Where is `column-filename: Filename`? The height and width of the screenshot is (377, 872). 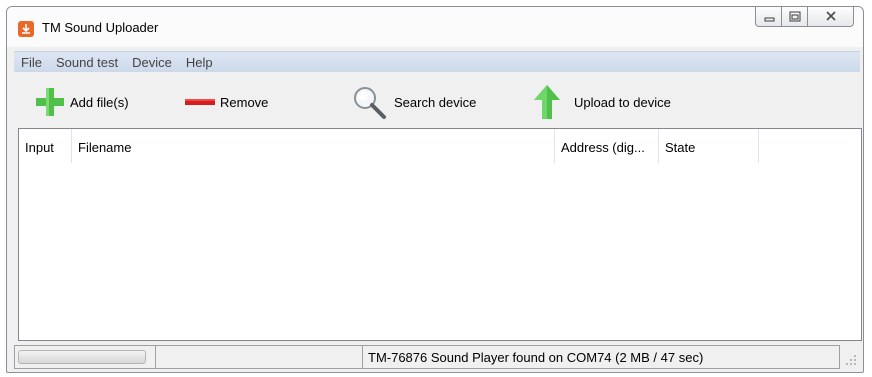 column-filename: Filename is located at coordinates (313, 146).